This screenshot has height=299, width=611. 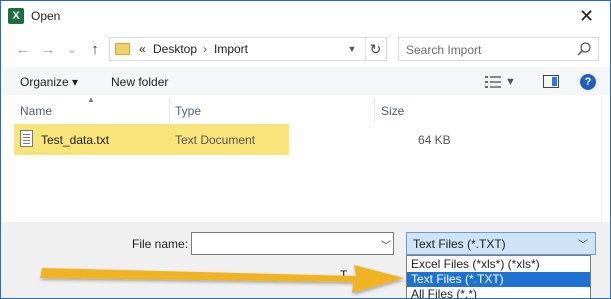 I want to click on recent-locations-button: ⌄, so click(x=72, y=49).